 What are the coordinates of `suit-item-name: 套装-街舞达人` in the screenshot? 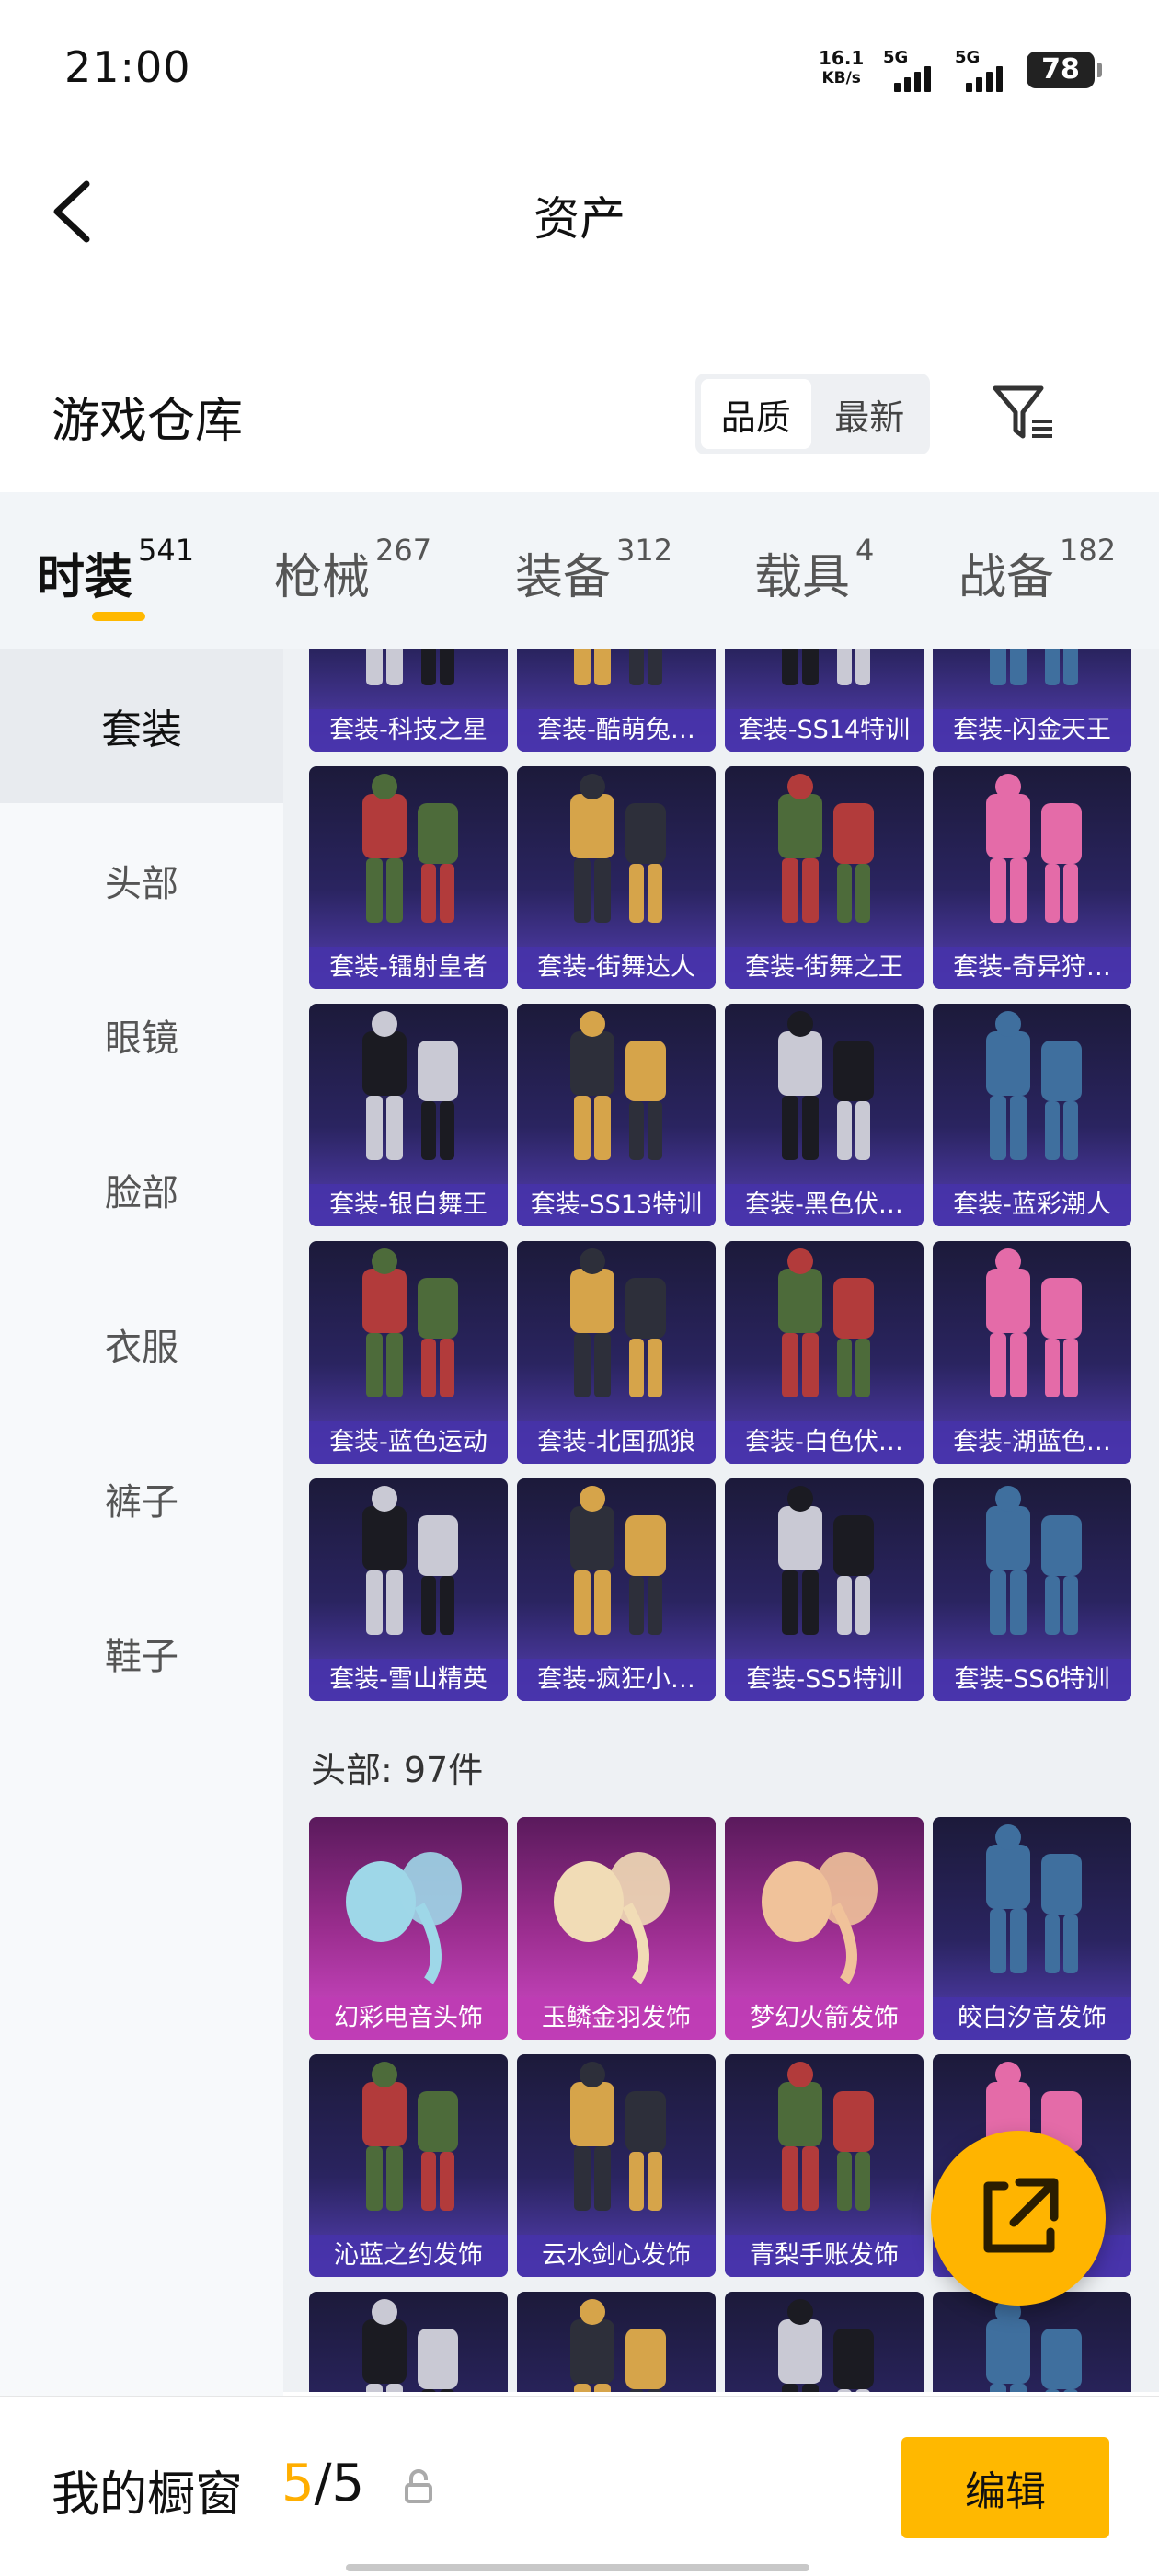 It's located at (616, 968).